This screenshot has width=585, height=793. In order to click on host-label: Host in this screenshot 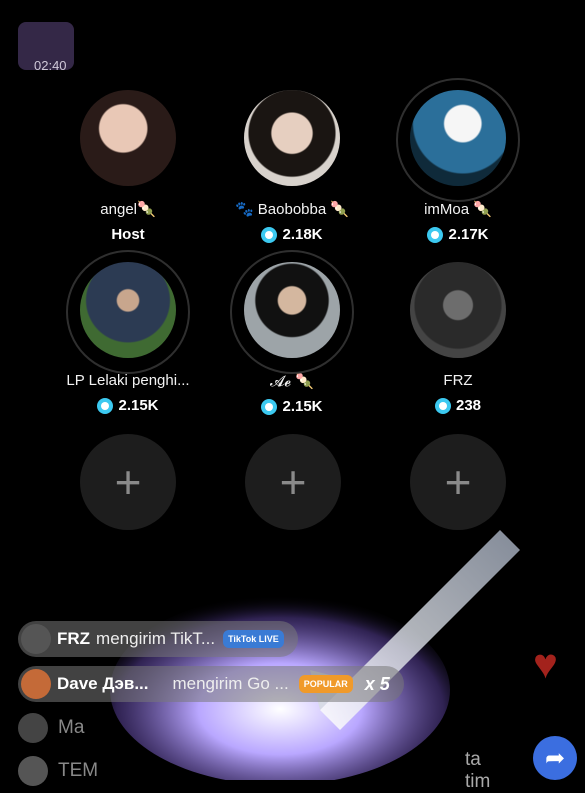, I will do `click(128, 234)`.